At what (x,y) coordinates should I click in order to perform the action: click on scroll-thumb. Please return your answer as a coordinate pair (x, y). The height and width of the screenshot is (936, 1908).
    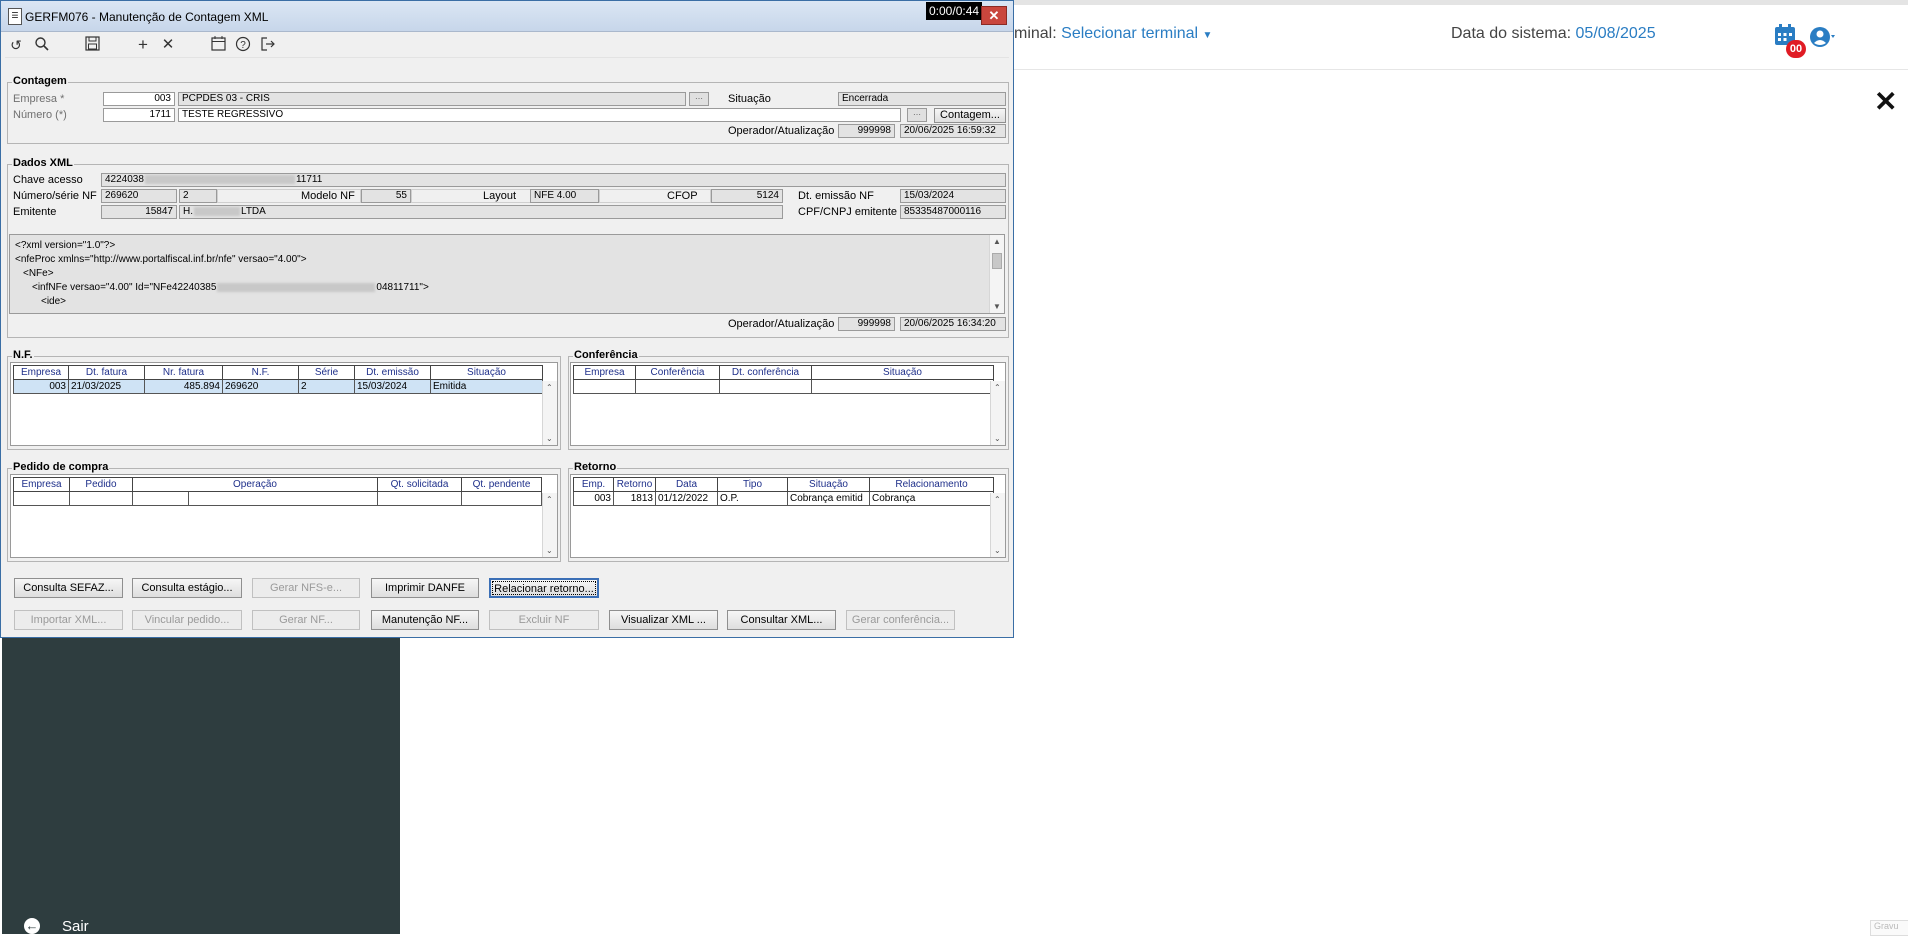
    Looking at the image, I should click on (997, 261).